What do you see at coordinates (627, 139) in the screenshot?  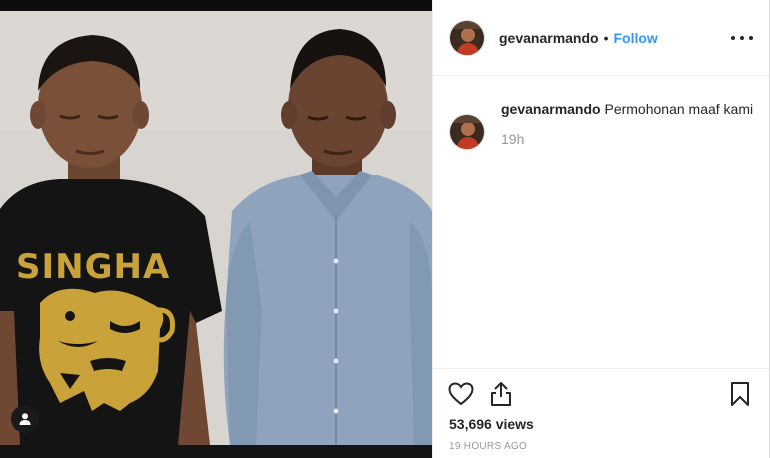 I see `caption-relative-time: 19h` at bounding box center [627, 139].